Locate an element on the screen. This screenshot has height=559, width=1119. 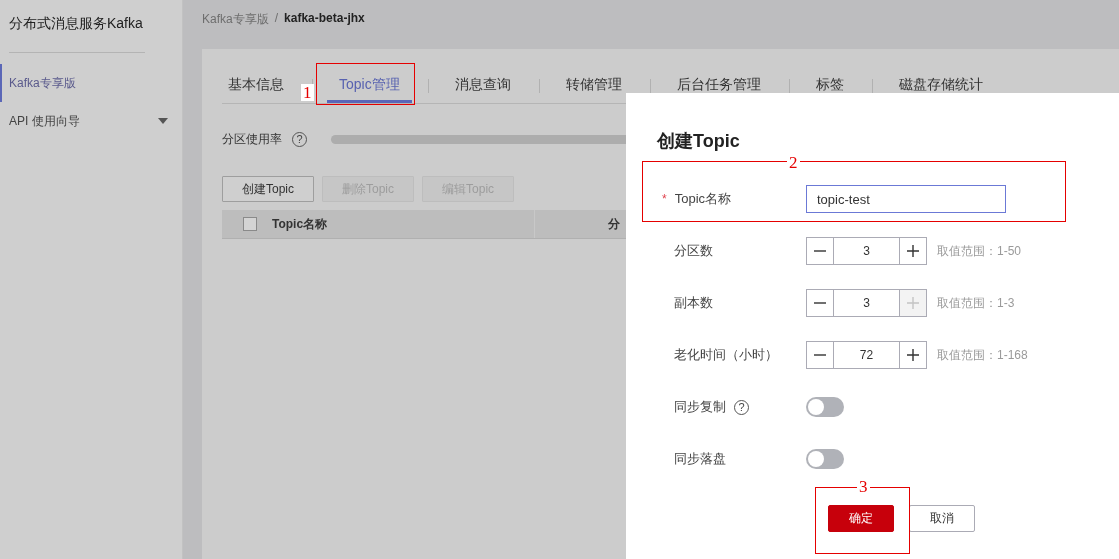
panel-title: 创建Topic is located at coordinates (699, 141).